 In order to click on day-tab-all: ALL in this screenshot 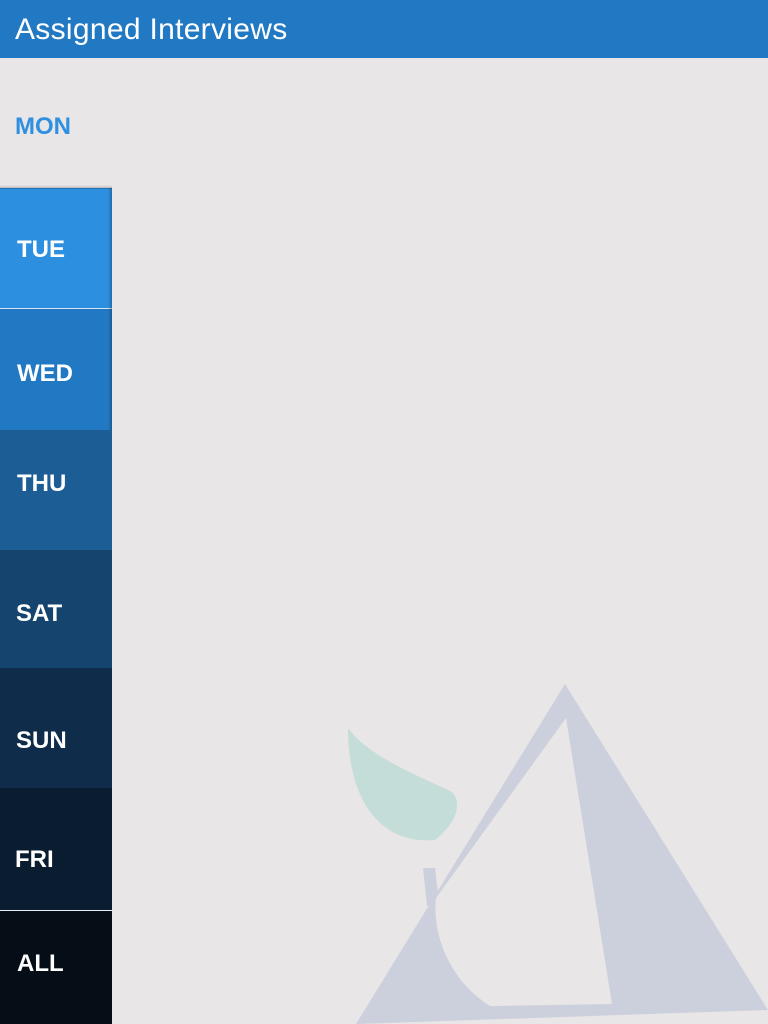, I will do `click(56, 967)`.